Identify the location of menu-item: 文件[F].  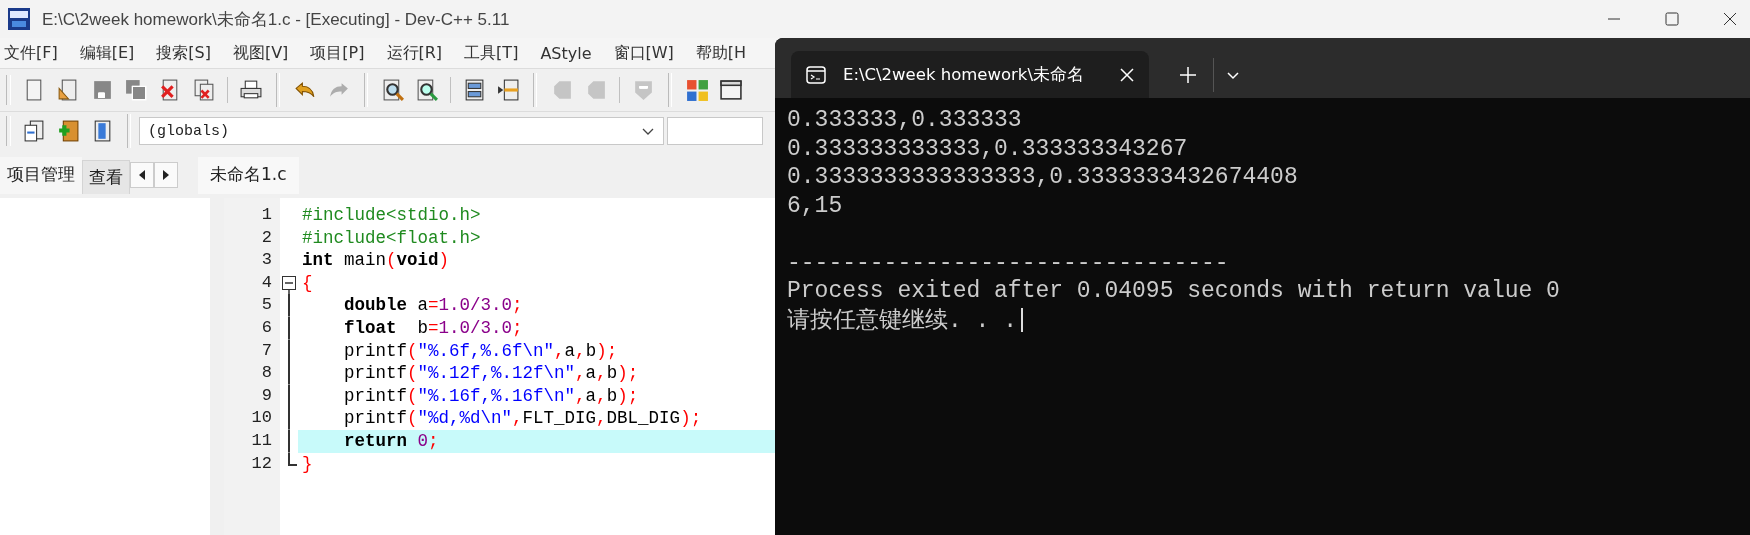
(31, 53).